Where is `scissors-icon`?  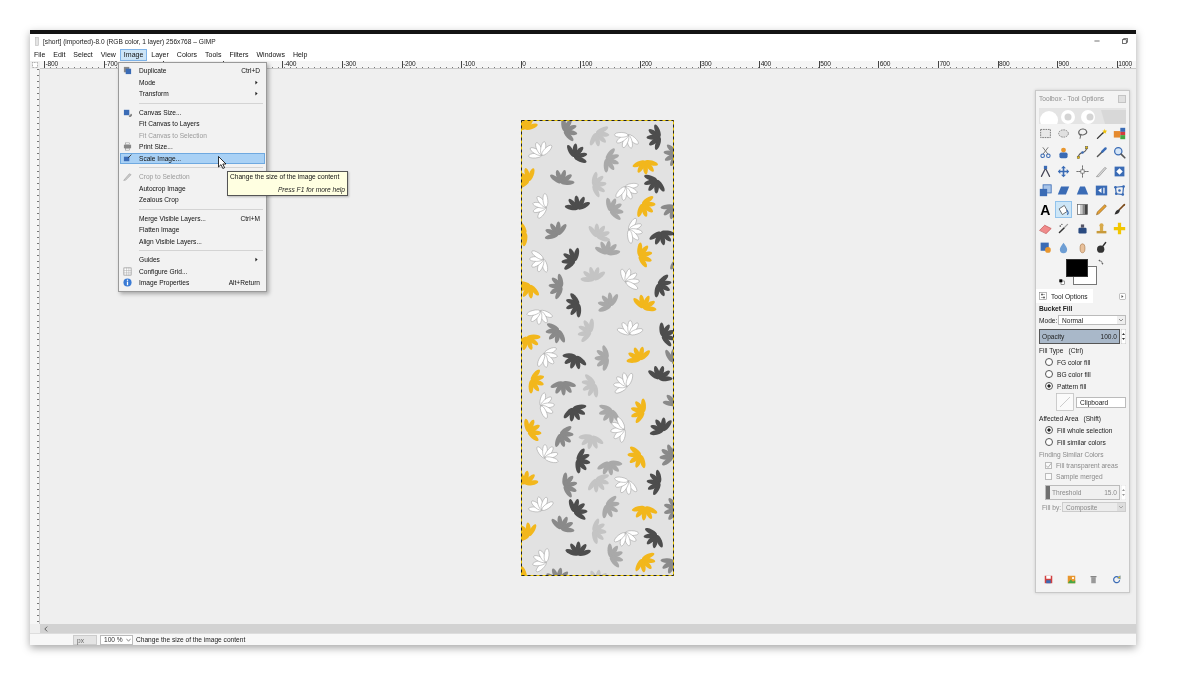
scissors-icon is located at coordinates (1045, 152).